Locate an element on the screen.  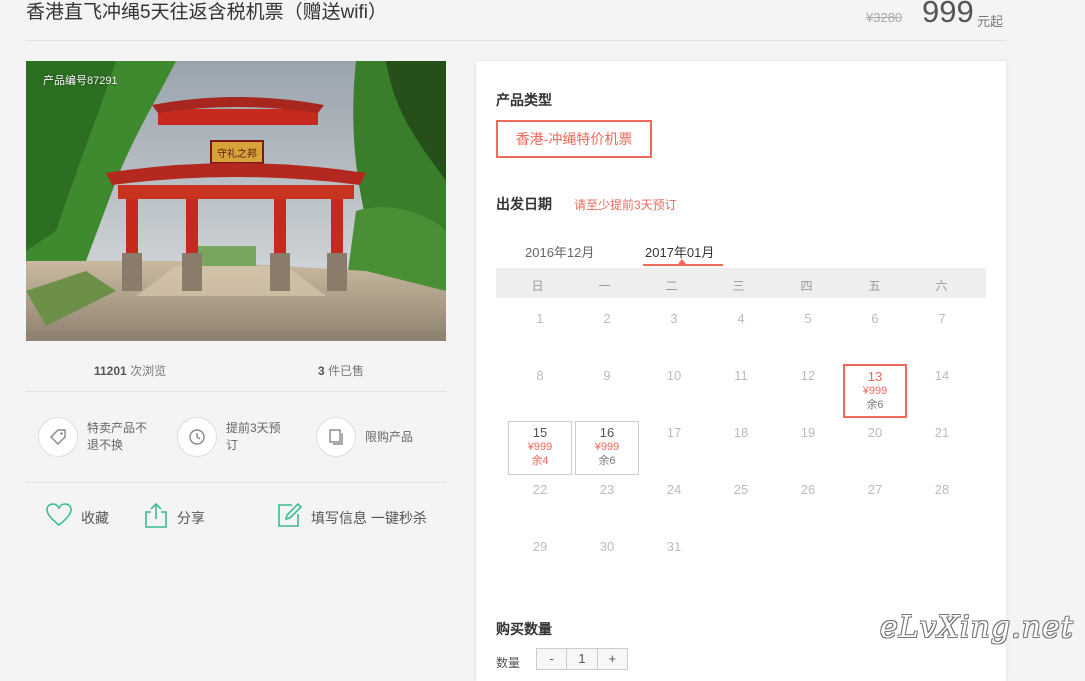
views-count: 11201 is located at coordinates (110, 371).